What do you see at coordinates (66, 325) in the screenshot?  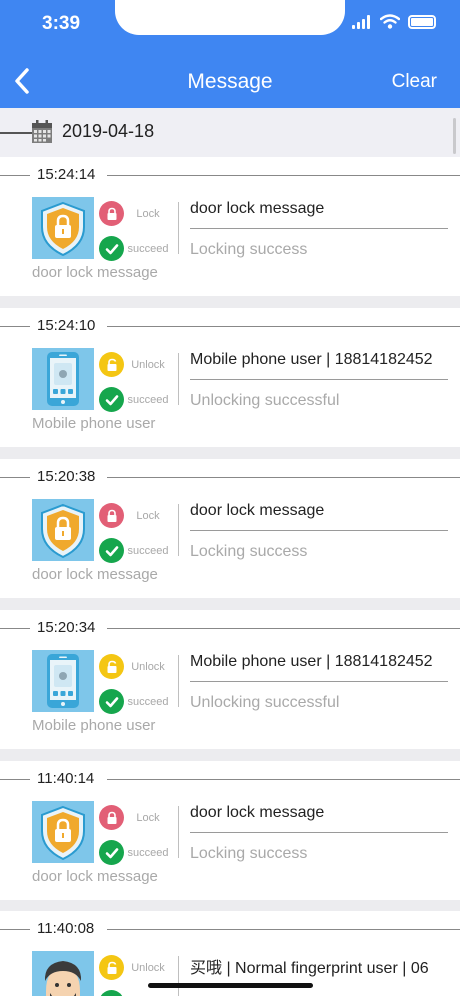 I see `record-time: 15:24:10` at bounding box center [66, 325].